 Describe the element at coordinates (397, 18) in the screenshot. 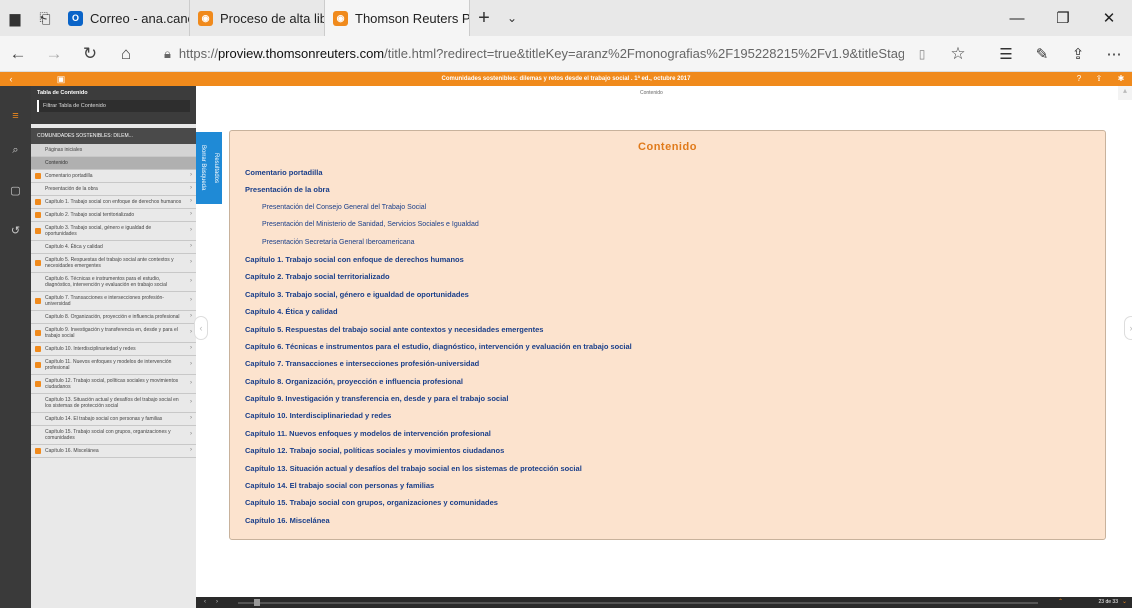

I see `tab-proview: ◉ Thomson Reuters ProVi ✕` at that location.